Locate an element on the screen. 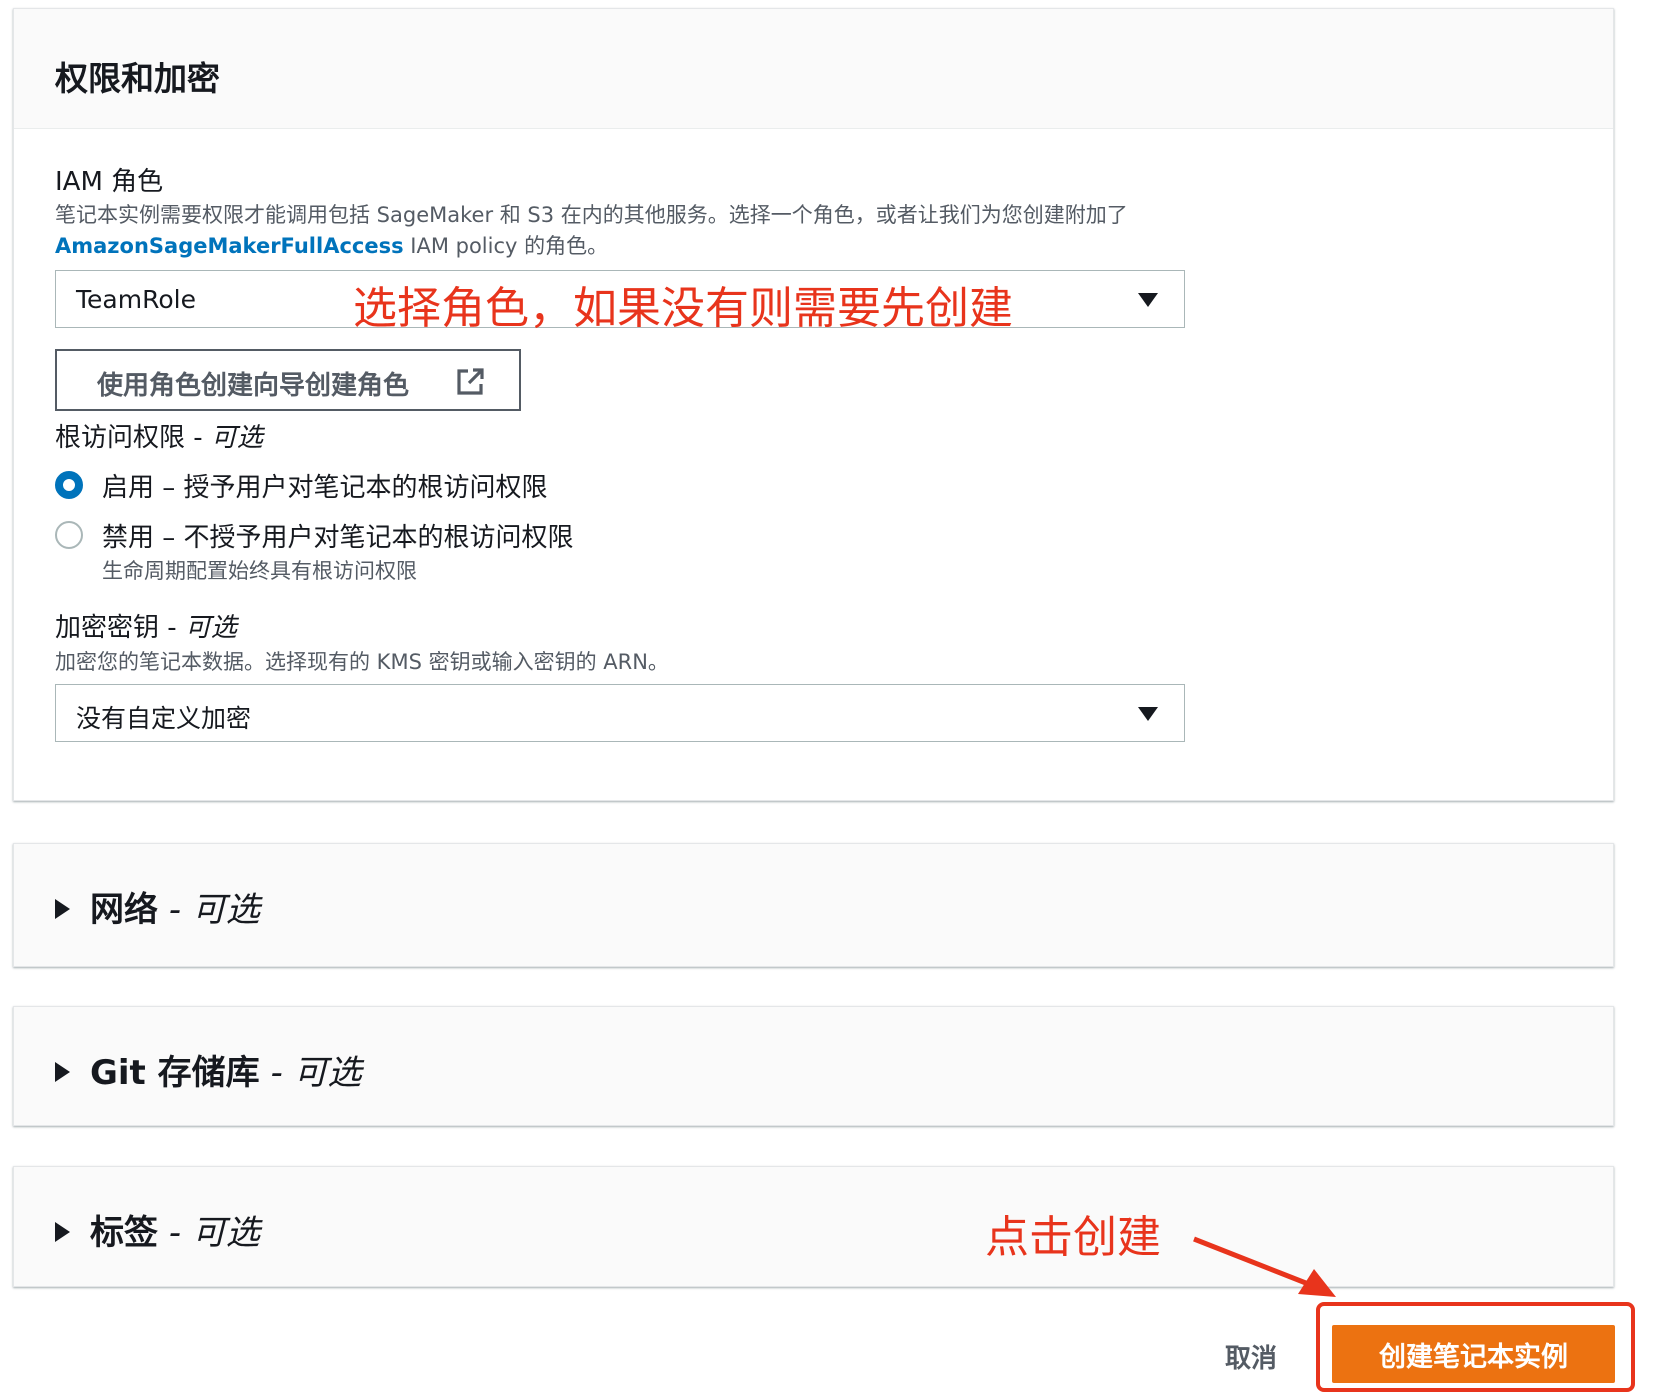 The image size is (1662, 1398). create-role-wizard-label: 使用角色创建向导创建角色 is located at coordinates (253, 386).